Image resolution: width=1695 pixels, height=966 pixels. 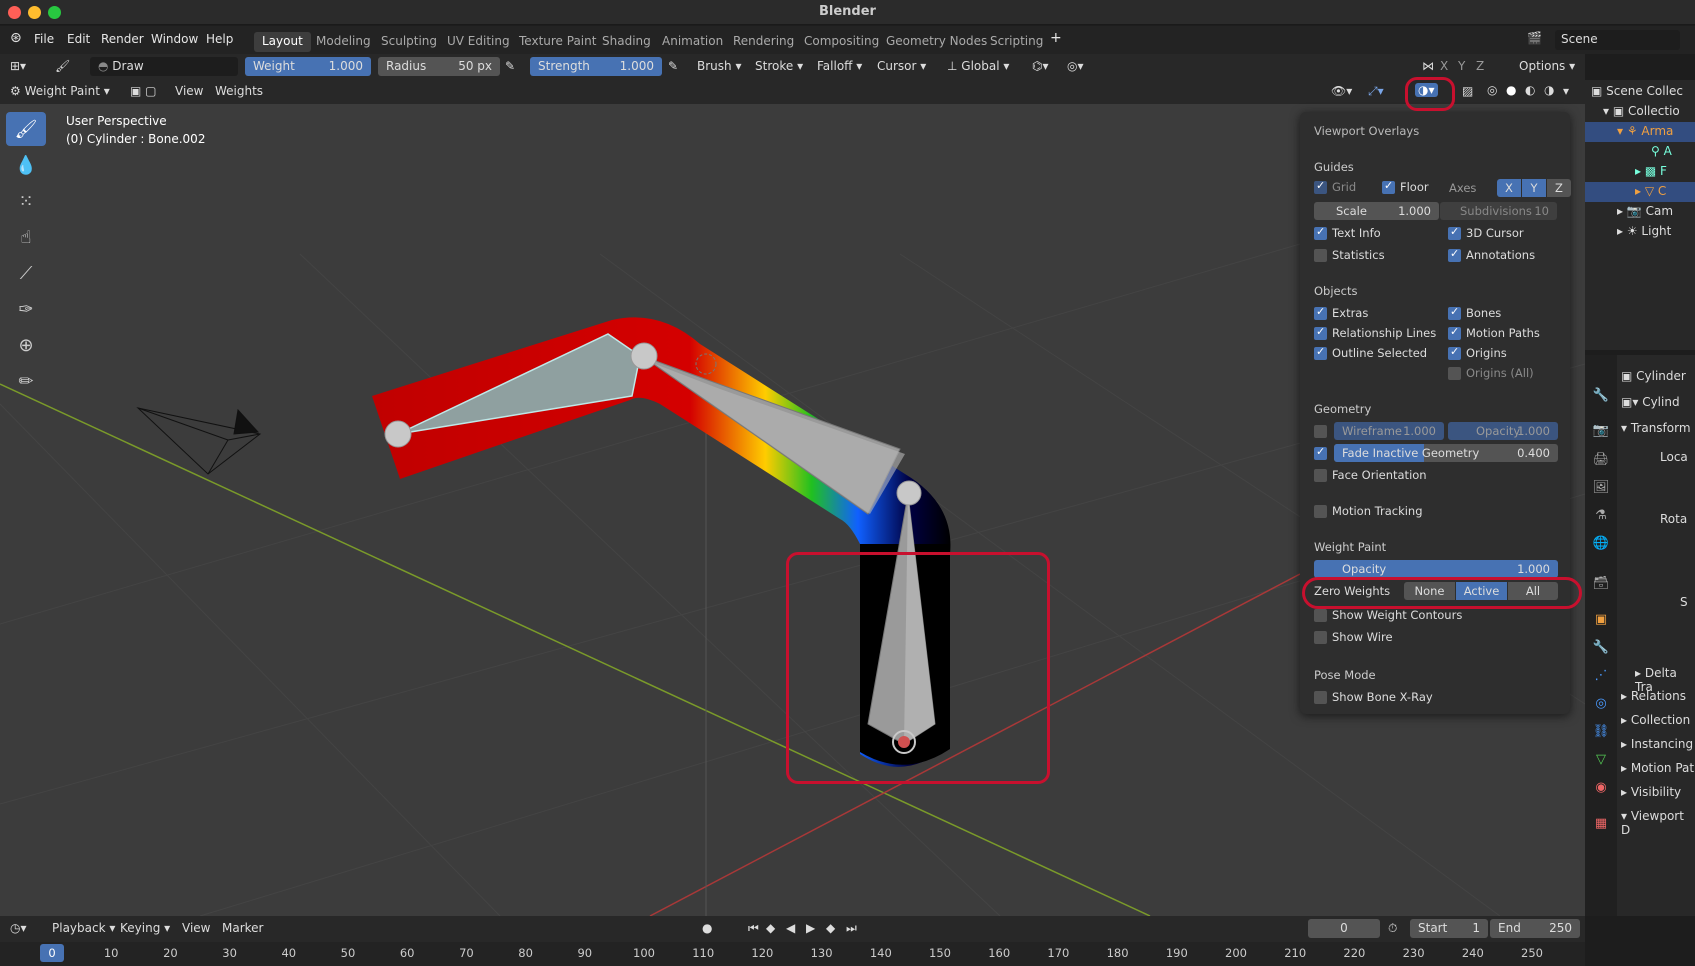 I want to click on annotations-checkbox: Annotations, so click(x=1491, y=254).